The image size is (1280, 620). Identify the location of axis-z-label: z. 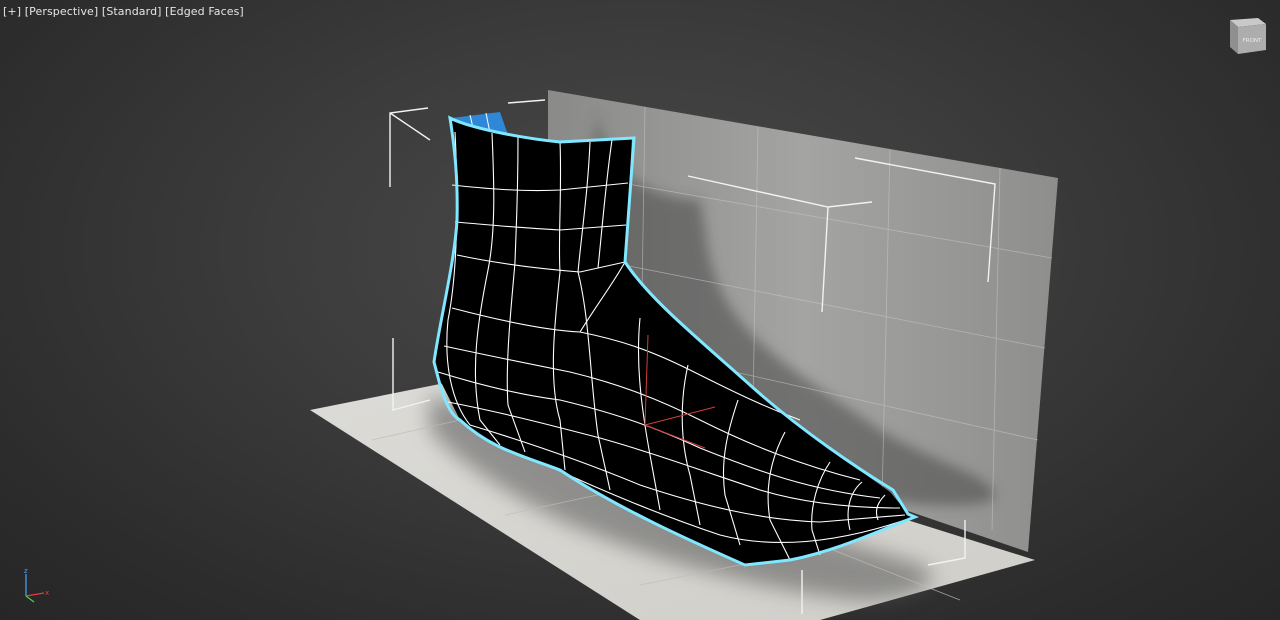
(26, 571).